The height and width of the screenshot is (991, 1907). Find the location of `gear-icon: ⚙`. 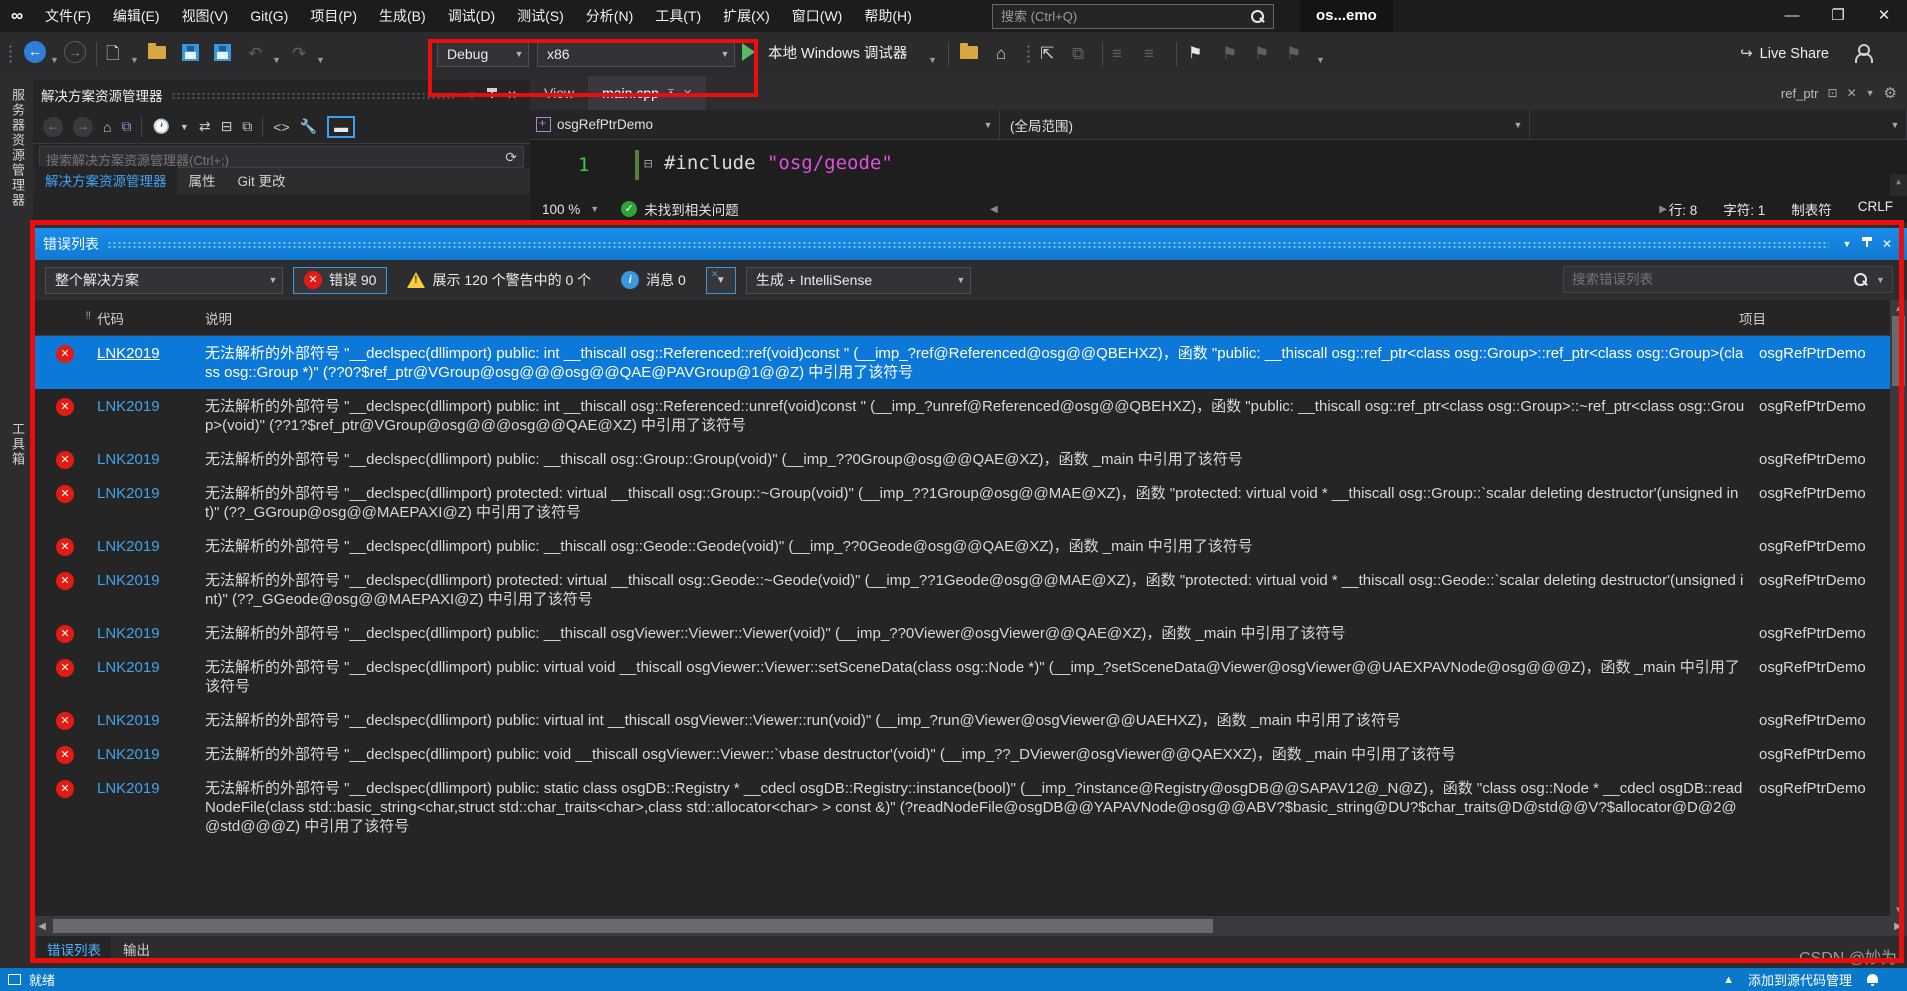

gear-icon: ⚙ is located at coordinates (1890, 93).